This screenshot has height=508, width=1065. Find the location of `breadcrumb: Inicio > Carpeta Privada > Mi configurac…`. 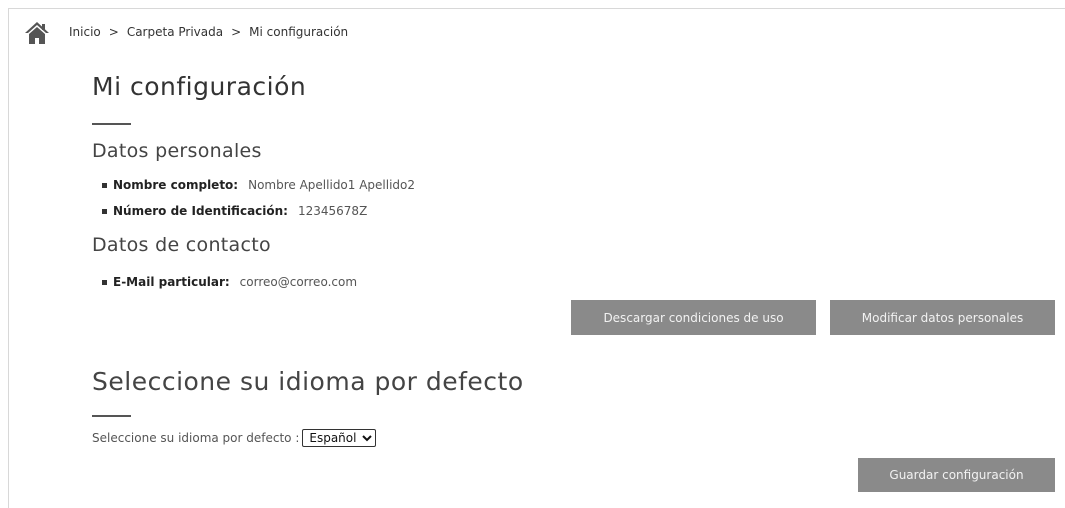

breadcrumb: Inicio > Carpeta Privada > Mi configurac… is located at coordinates (208, 32).